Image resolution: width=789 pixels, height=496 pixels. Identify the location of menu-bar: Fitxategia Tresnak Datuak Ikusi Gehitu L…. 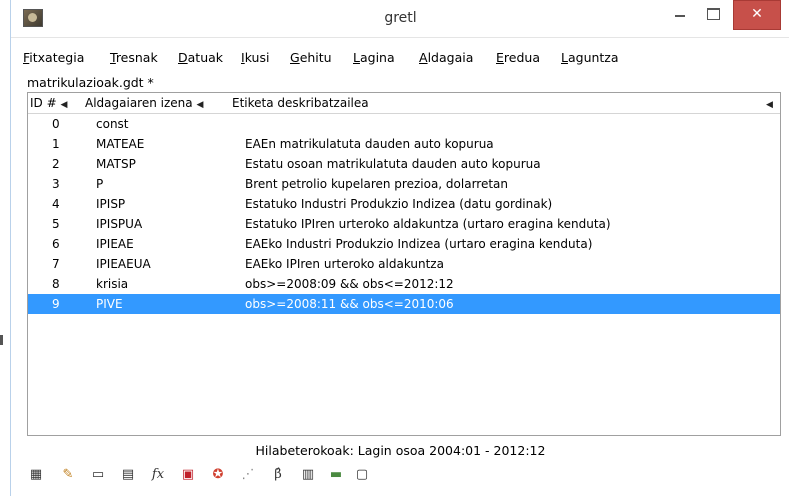
(400, 57).